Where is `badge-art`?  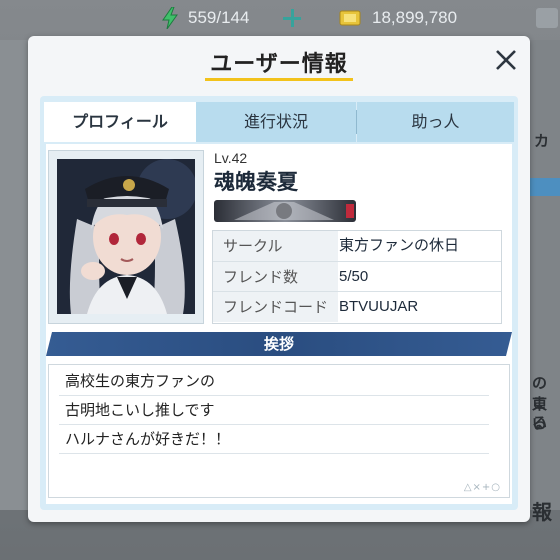 badge-art is located at coordinates (294, 211).